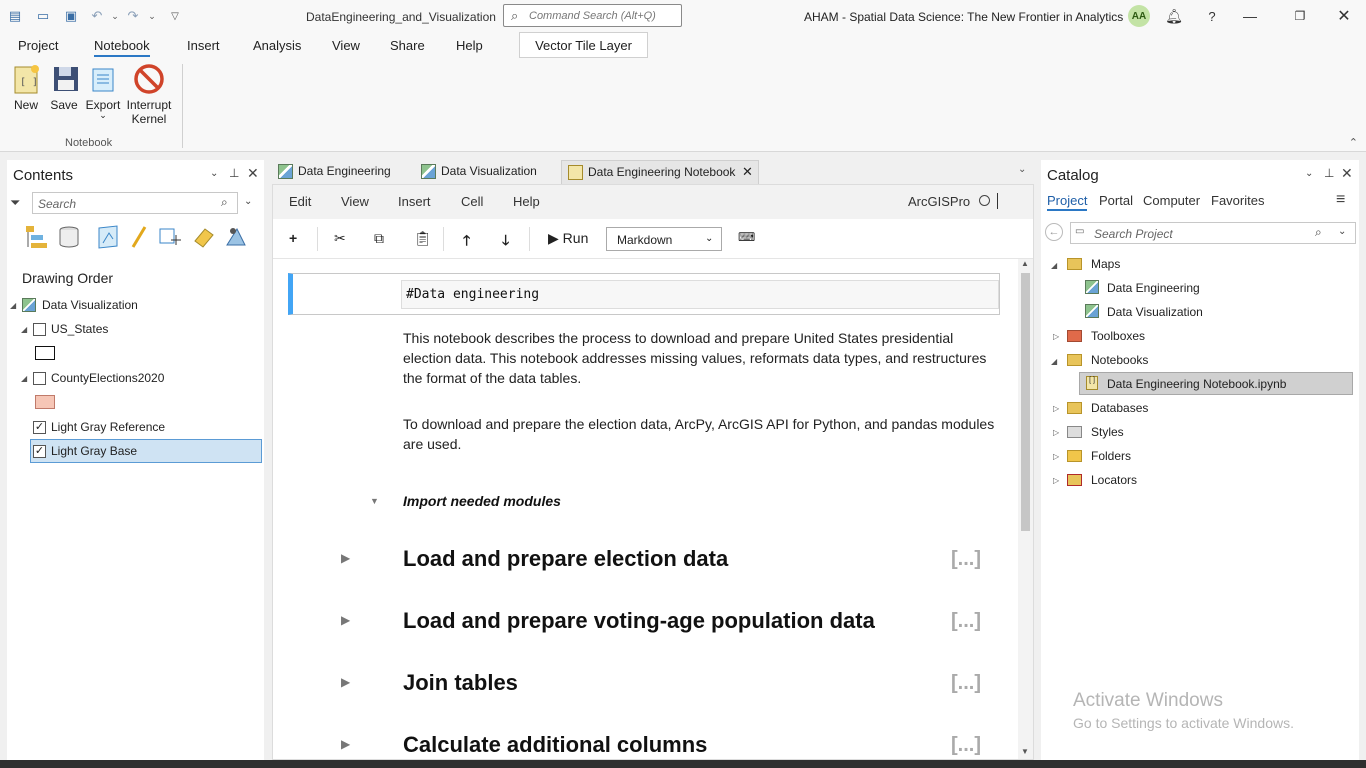 This screenshot has height=768, width=1366. I want to click on us-states-symbol, so click(45, 353).